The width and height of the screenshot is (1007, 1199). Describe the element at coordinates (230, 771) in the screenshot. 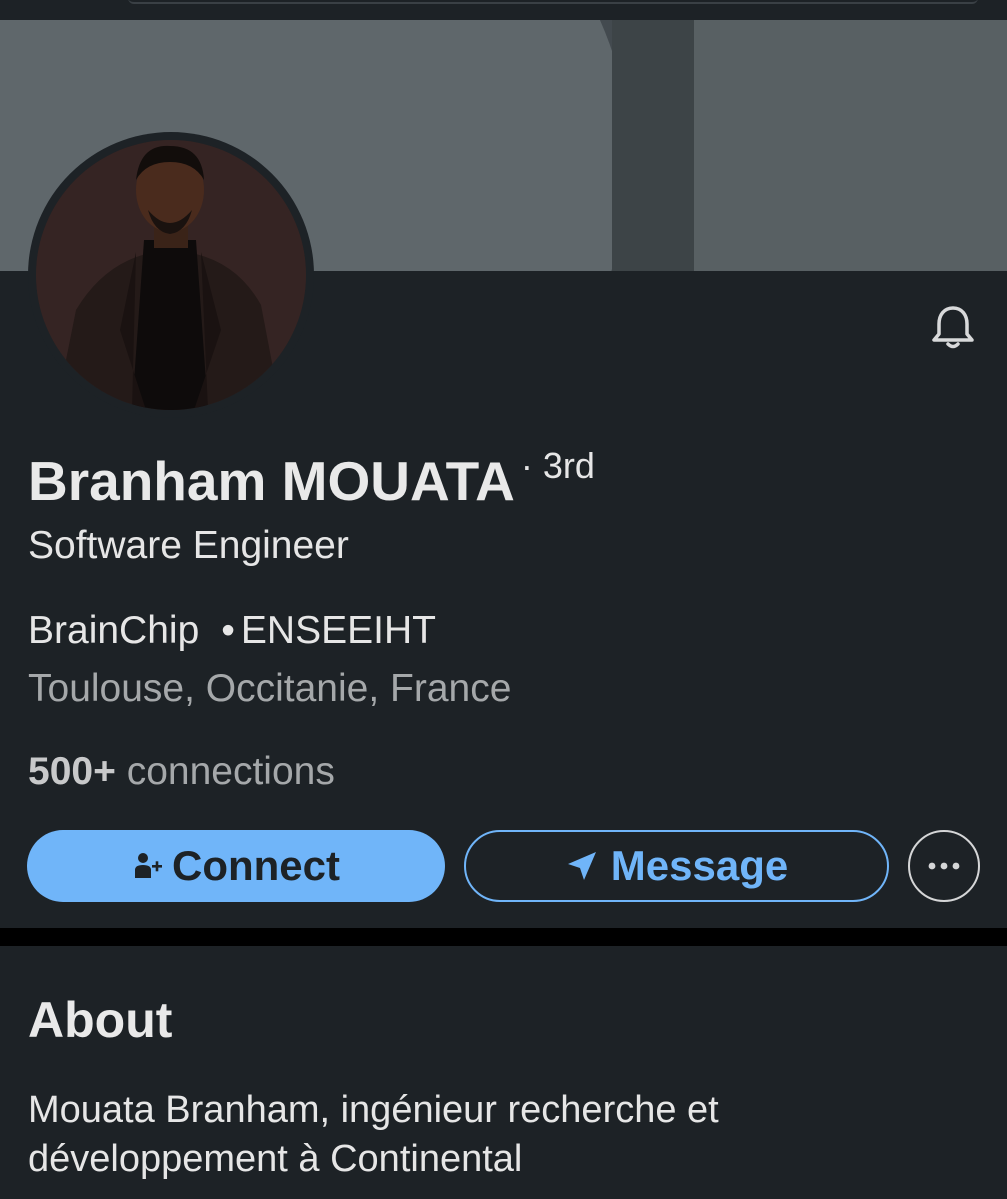

I see `connections-label: connections` at that location.